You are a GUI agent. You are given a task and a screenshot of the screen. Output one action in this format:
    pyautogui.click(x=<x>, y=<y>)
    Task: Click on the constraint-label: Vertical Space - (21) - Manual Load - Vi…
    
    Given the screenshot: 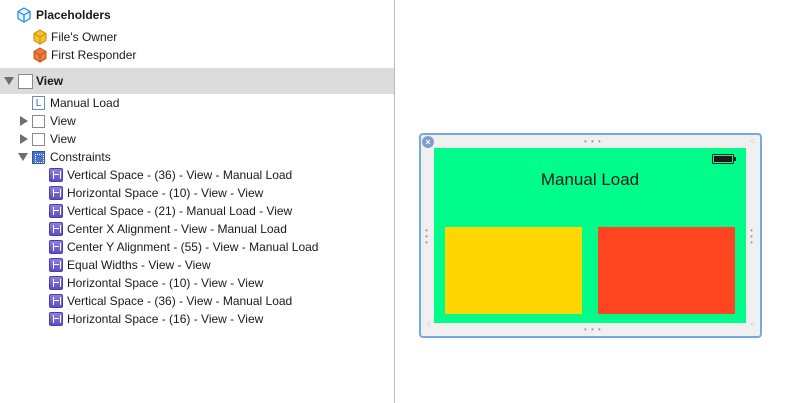 What is the action you would take?
    pyautogui.click(x=180, y=211)
    